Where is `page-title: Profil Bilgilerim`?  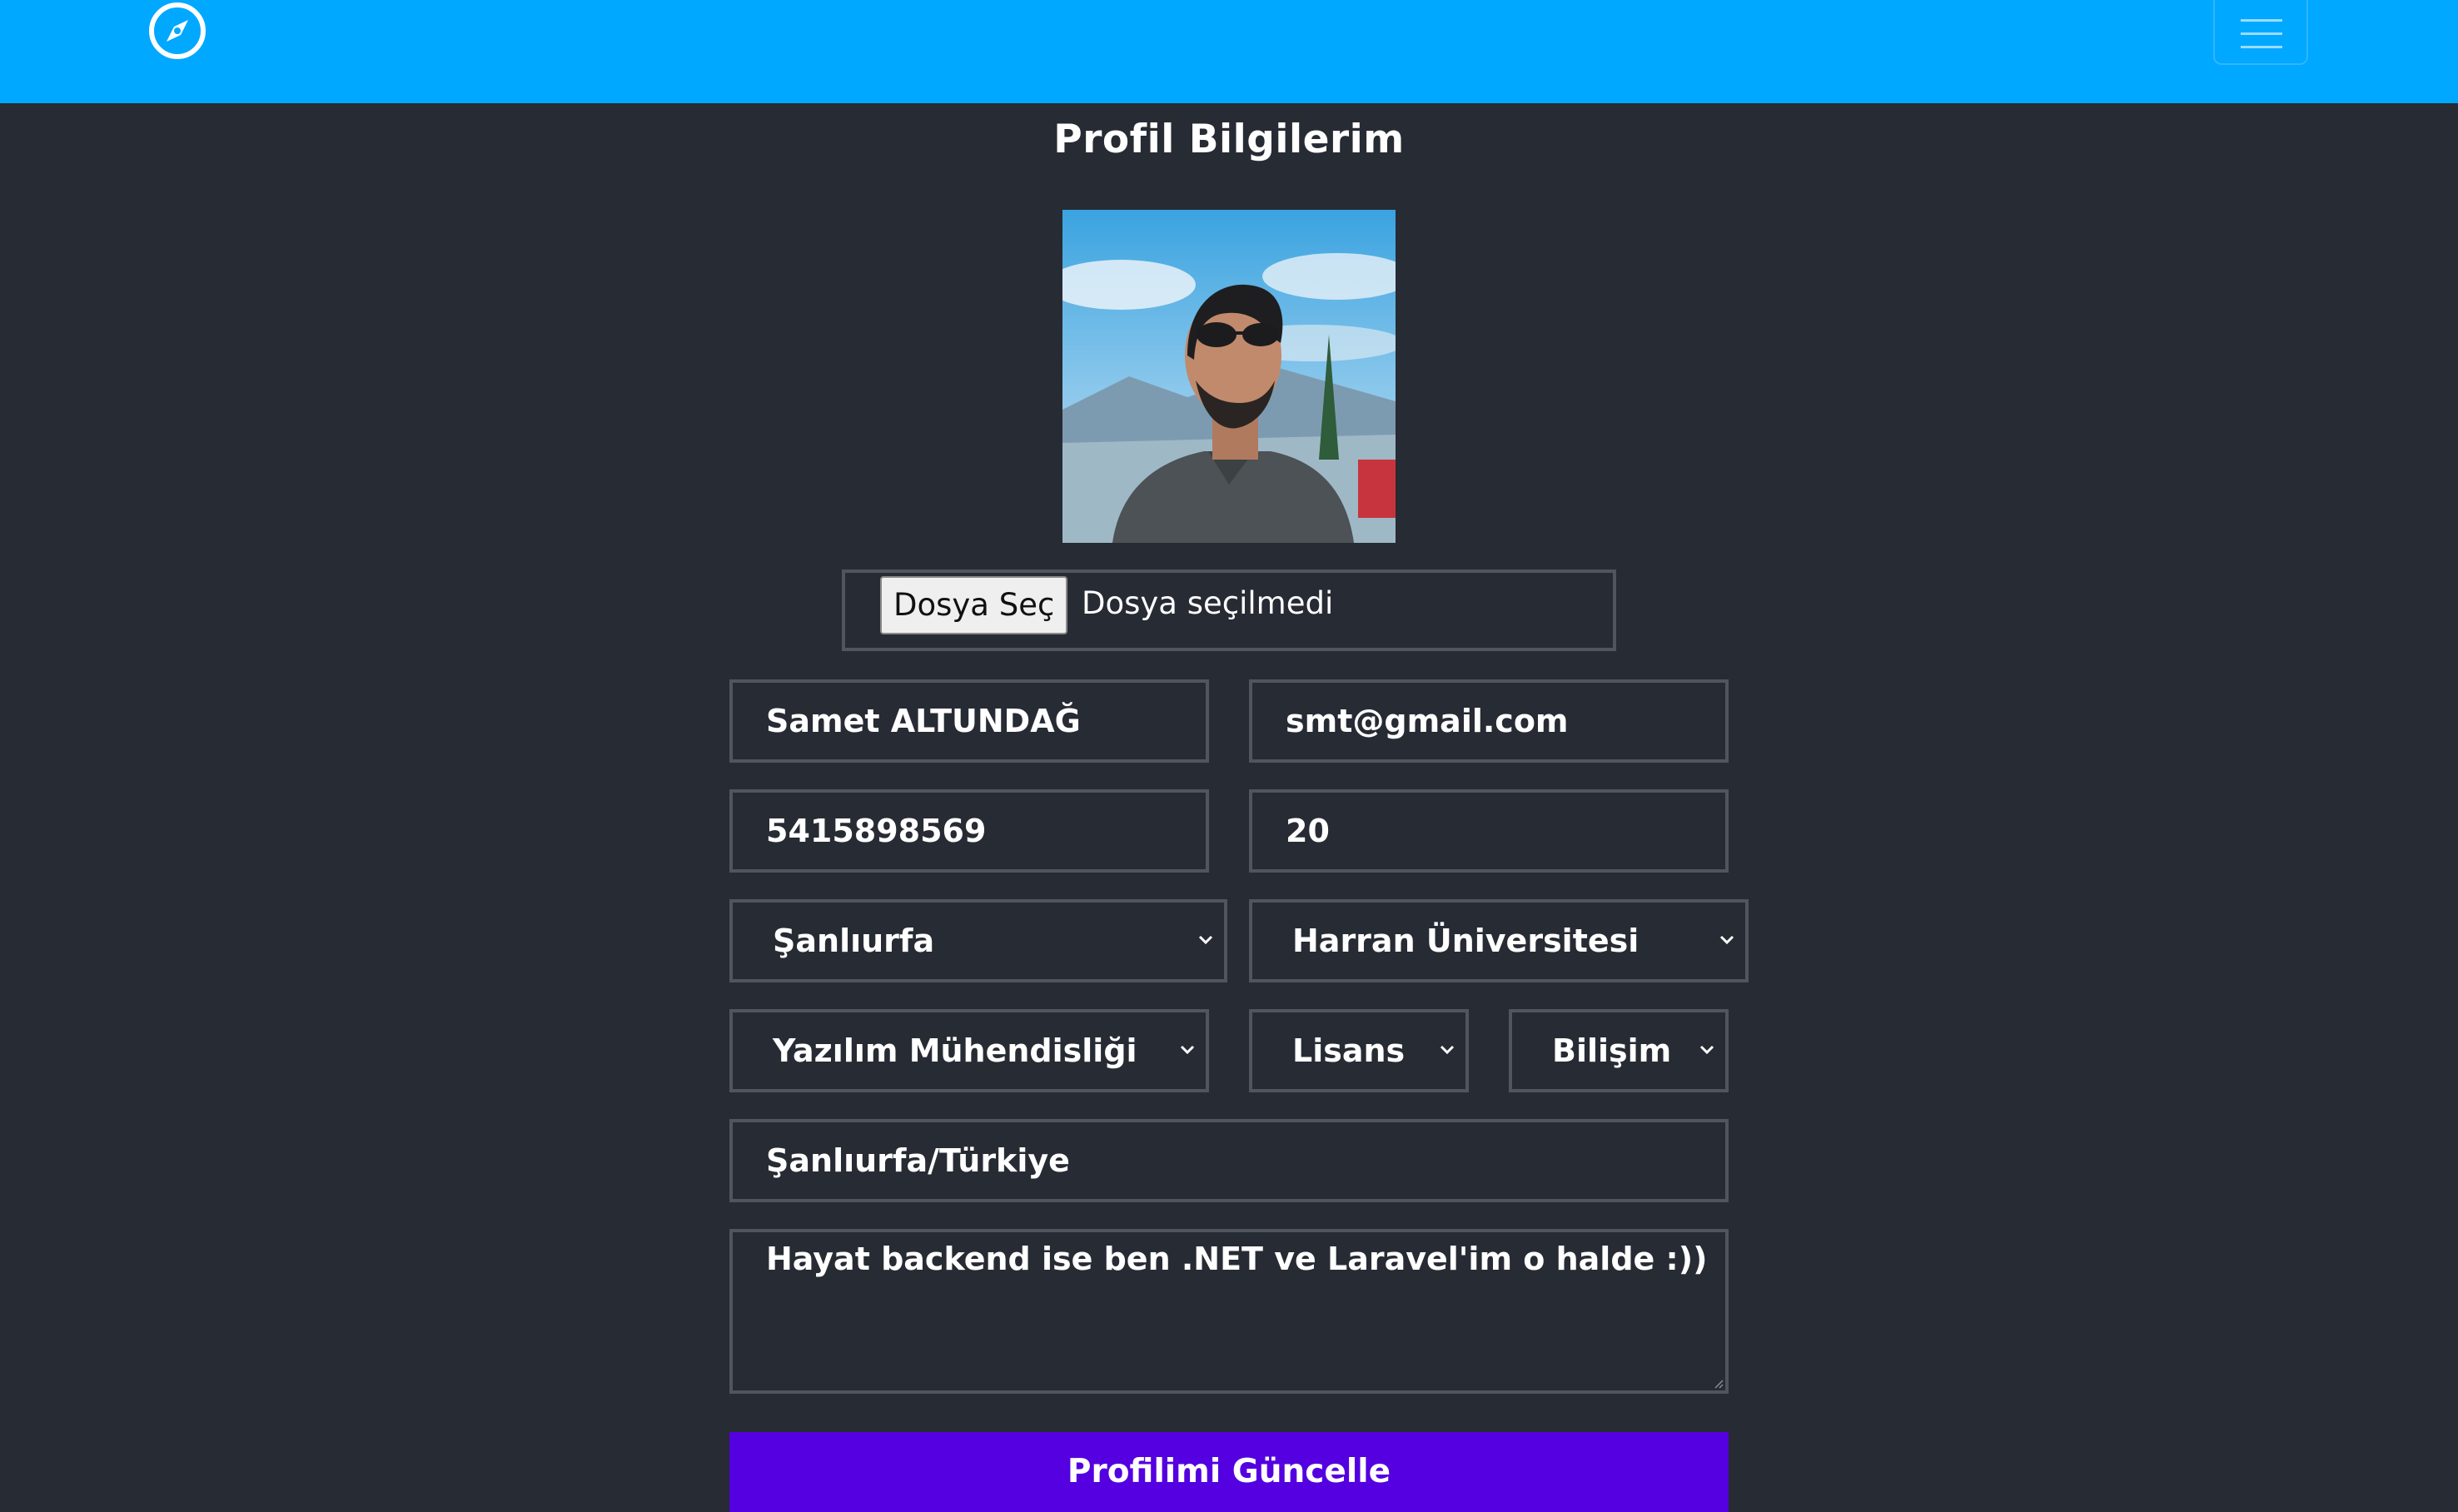 page-title: Profil Bilgilerim is located at coordinates (1229, 140).